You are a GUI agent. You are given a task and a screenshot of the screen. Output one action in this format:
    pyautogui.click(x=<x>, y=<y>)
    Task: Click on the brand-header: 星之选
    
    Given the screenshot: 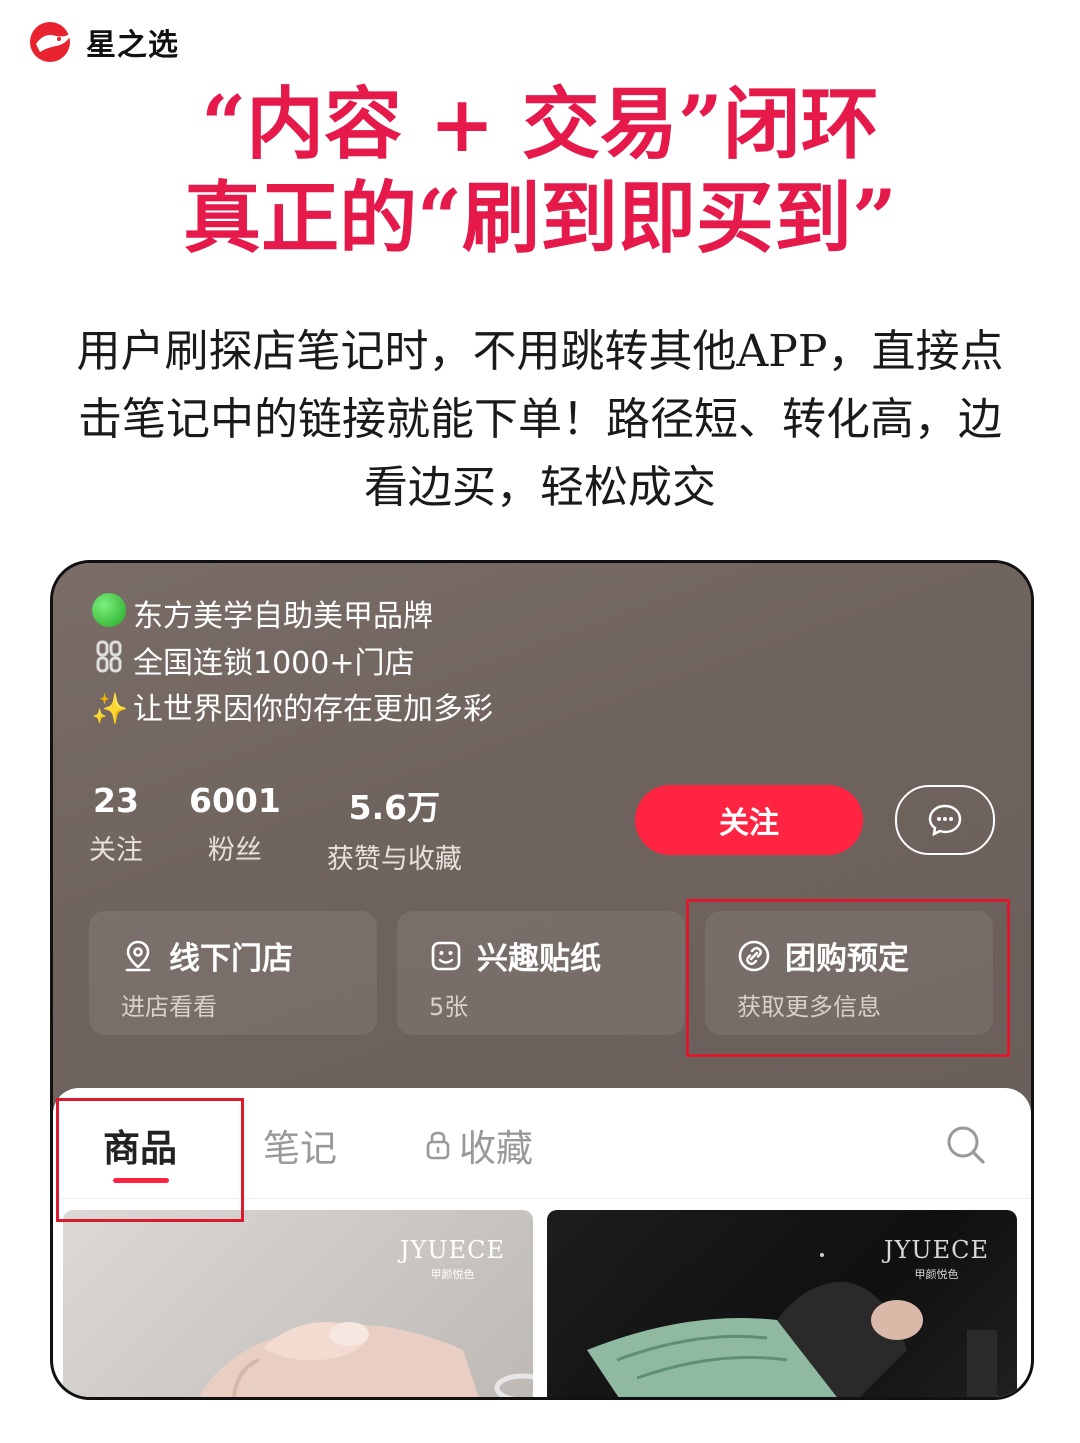 What is the action you would take?
    pyautogui.click(x=102, y=42)
    